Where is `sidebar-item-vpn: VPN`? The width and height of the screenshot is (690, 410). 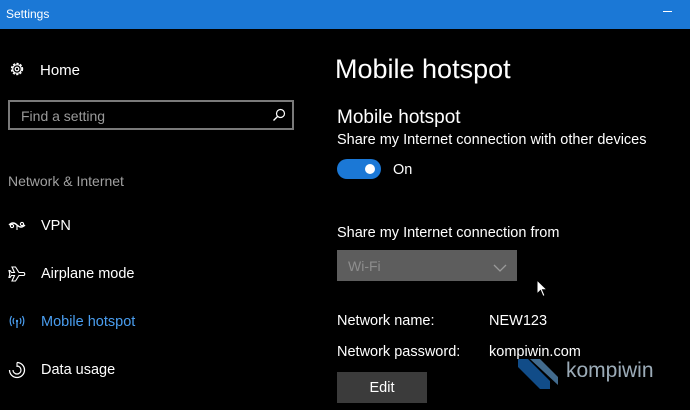 sidebar-item-vpn: VPN is located at coordinates (160, 226).